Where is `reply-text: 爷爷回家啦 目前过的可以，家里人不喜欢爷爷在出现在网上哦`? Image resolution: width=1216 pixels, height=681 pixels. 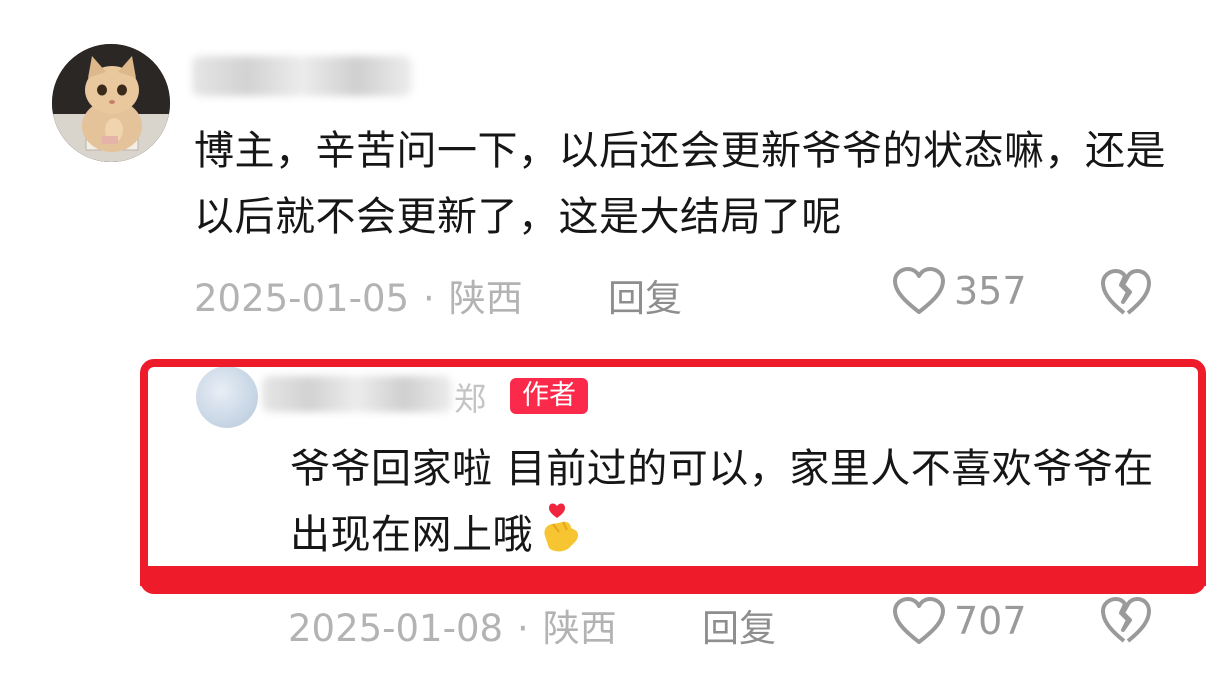 reply-text: 爷爷回家啦 目前过的可以，家里人不喜欢爷爷在出现在网上哦 is located at coordinates (735, 505).